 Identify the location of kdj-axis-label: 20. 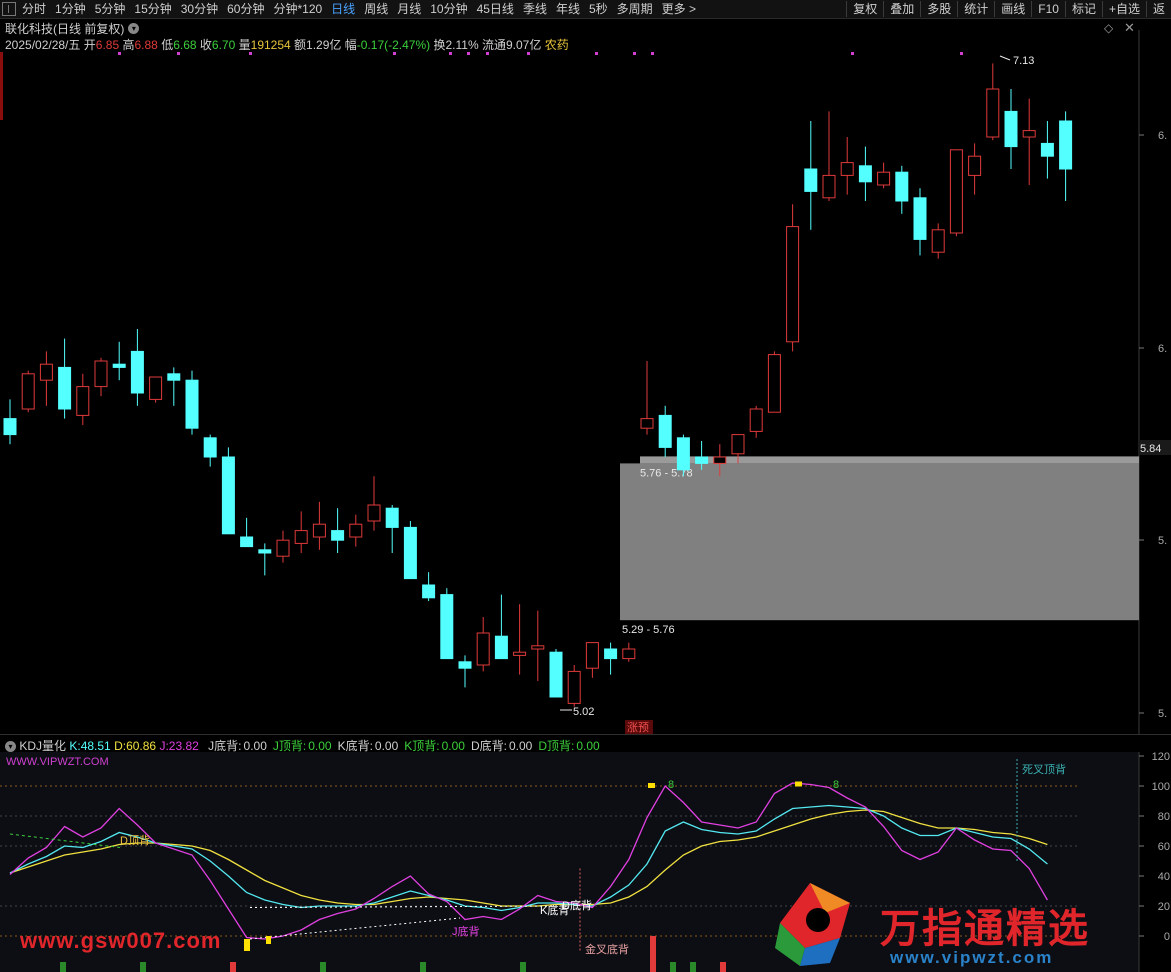
(1164, 907).